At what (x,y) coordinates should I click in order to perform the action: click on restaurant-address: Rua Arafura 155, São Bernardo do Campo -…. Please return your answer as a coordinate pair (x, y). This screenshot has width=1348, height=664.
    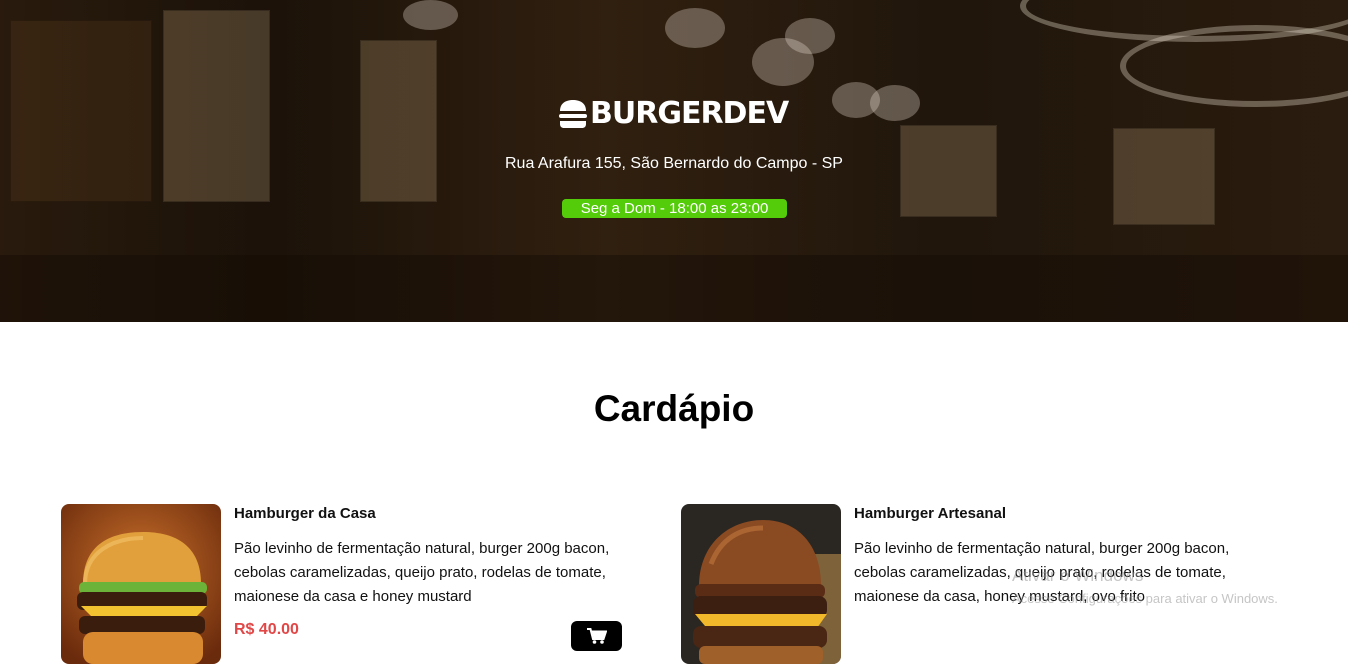
    Looking at the image, I should click on (674, 163).